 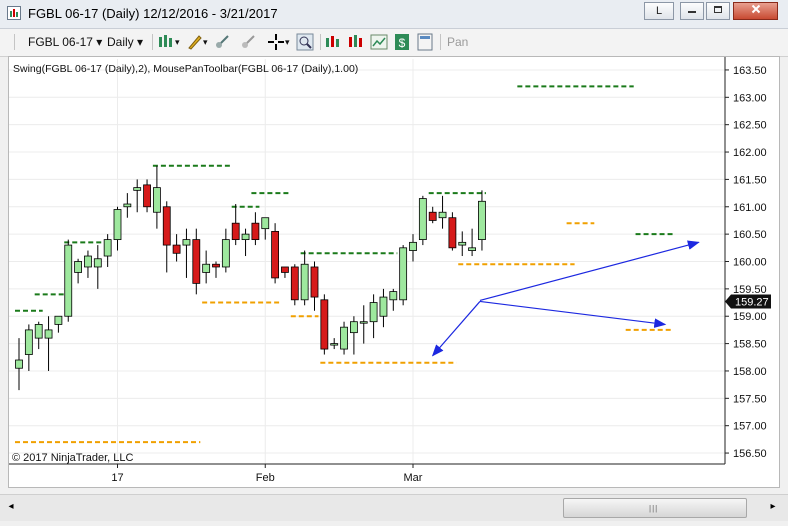 I want to click on minimize-button, so click(x=692, y=11).